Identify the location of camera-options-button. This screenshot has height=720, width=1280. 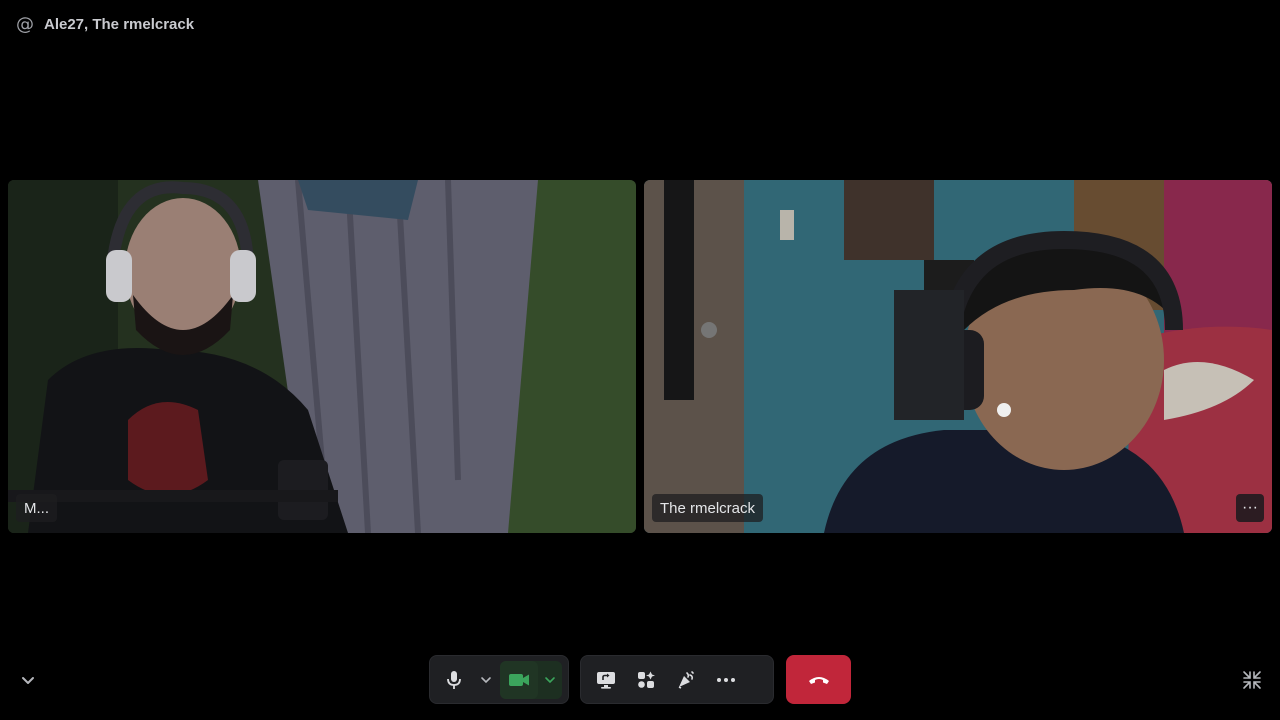
(550, 680).